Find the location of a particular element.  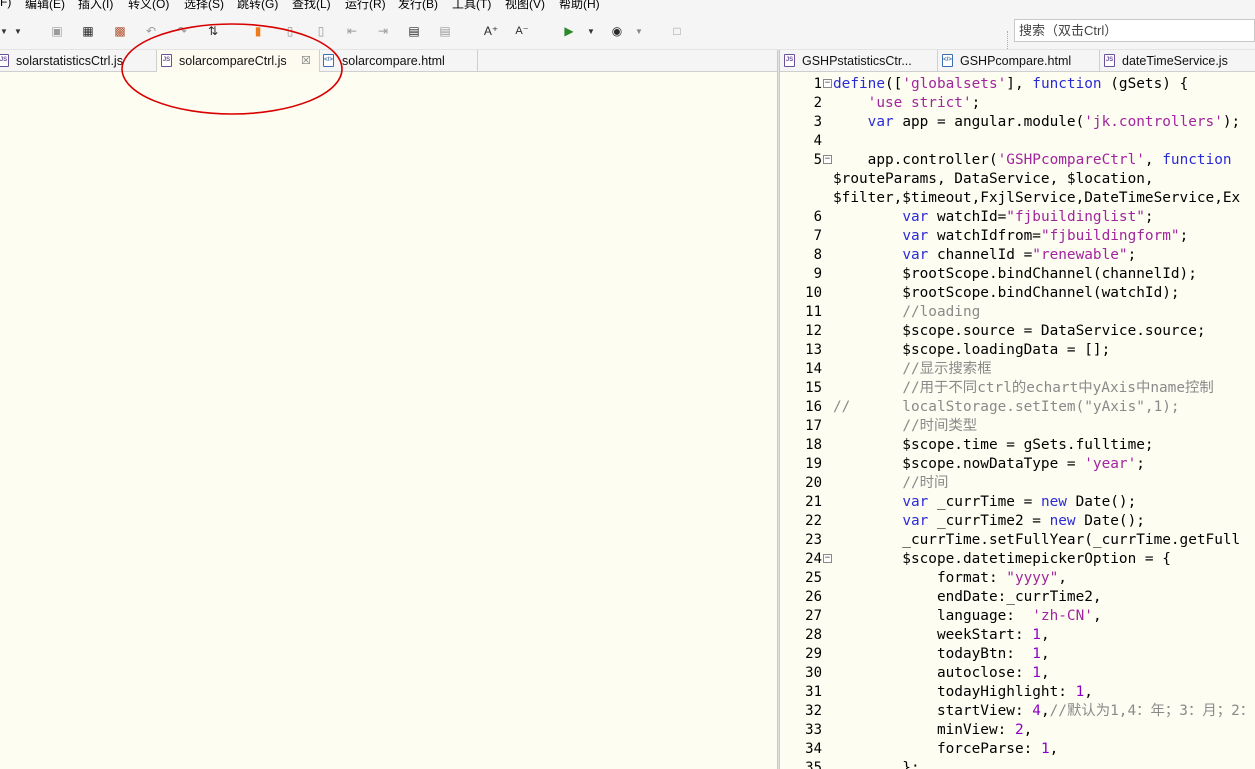

close-tab-icon: ☒ is located at coordinates (306, 61).